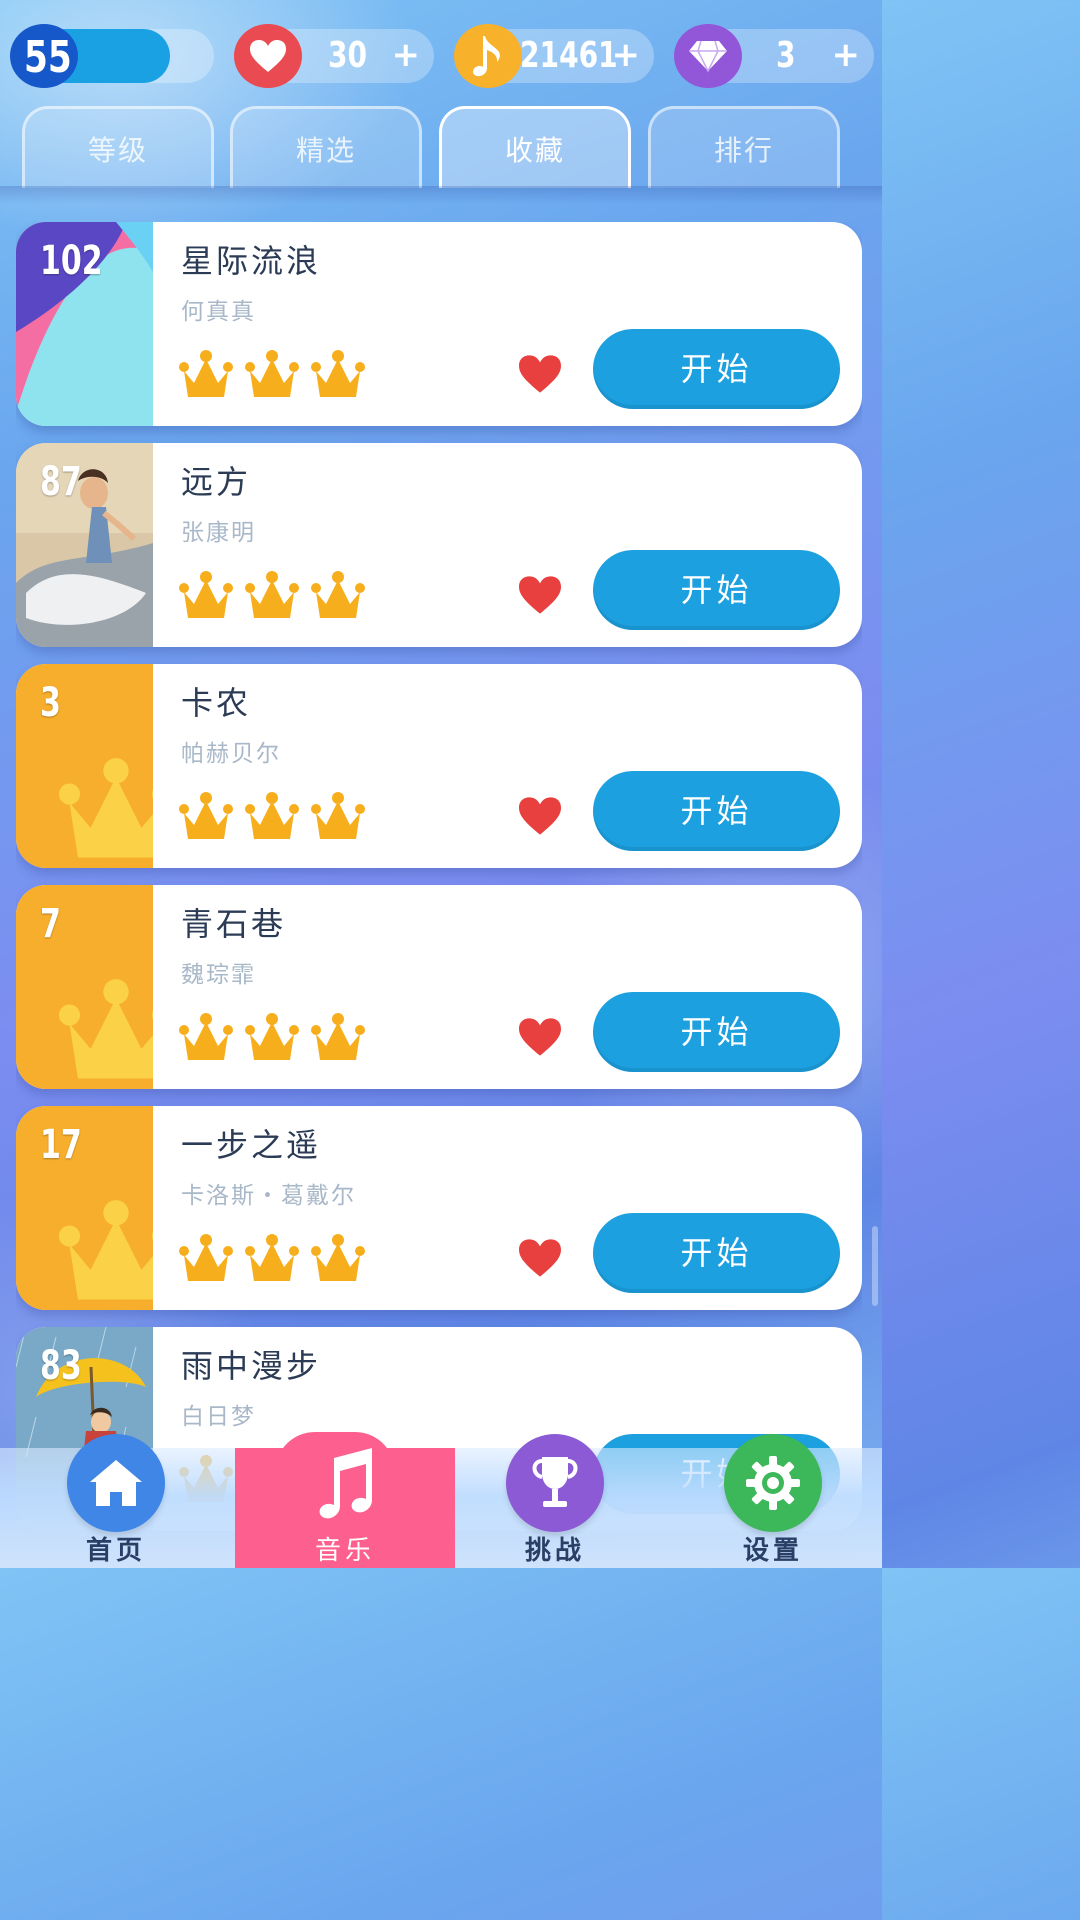 The height and width of the screenshot is (1920, 1080). I want to click on nav-challenge: 挑战, so click(555, 1501).